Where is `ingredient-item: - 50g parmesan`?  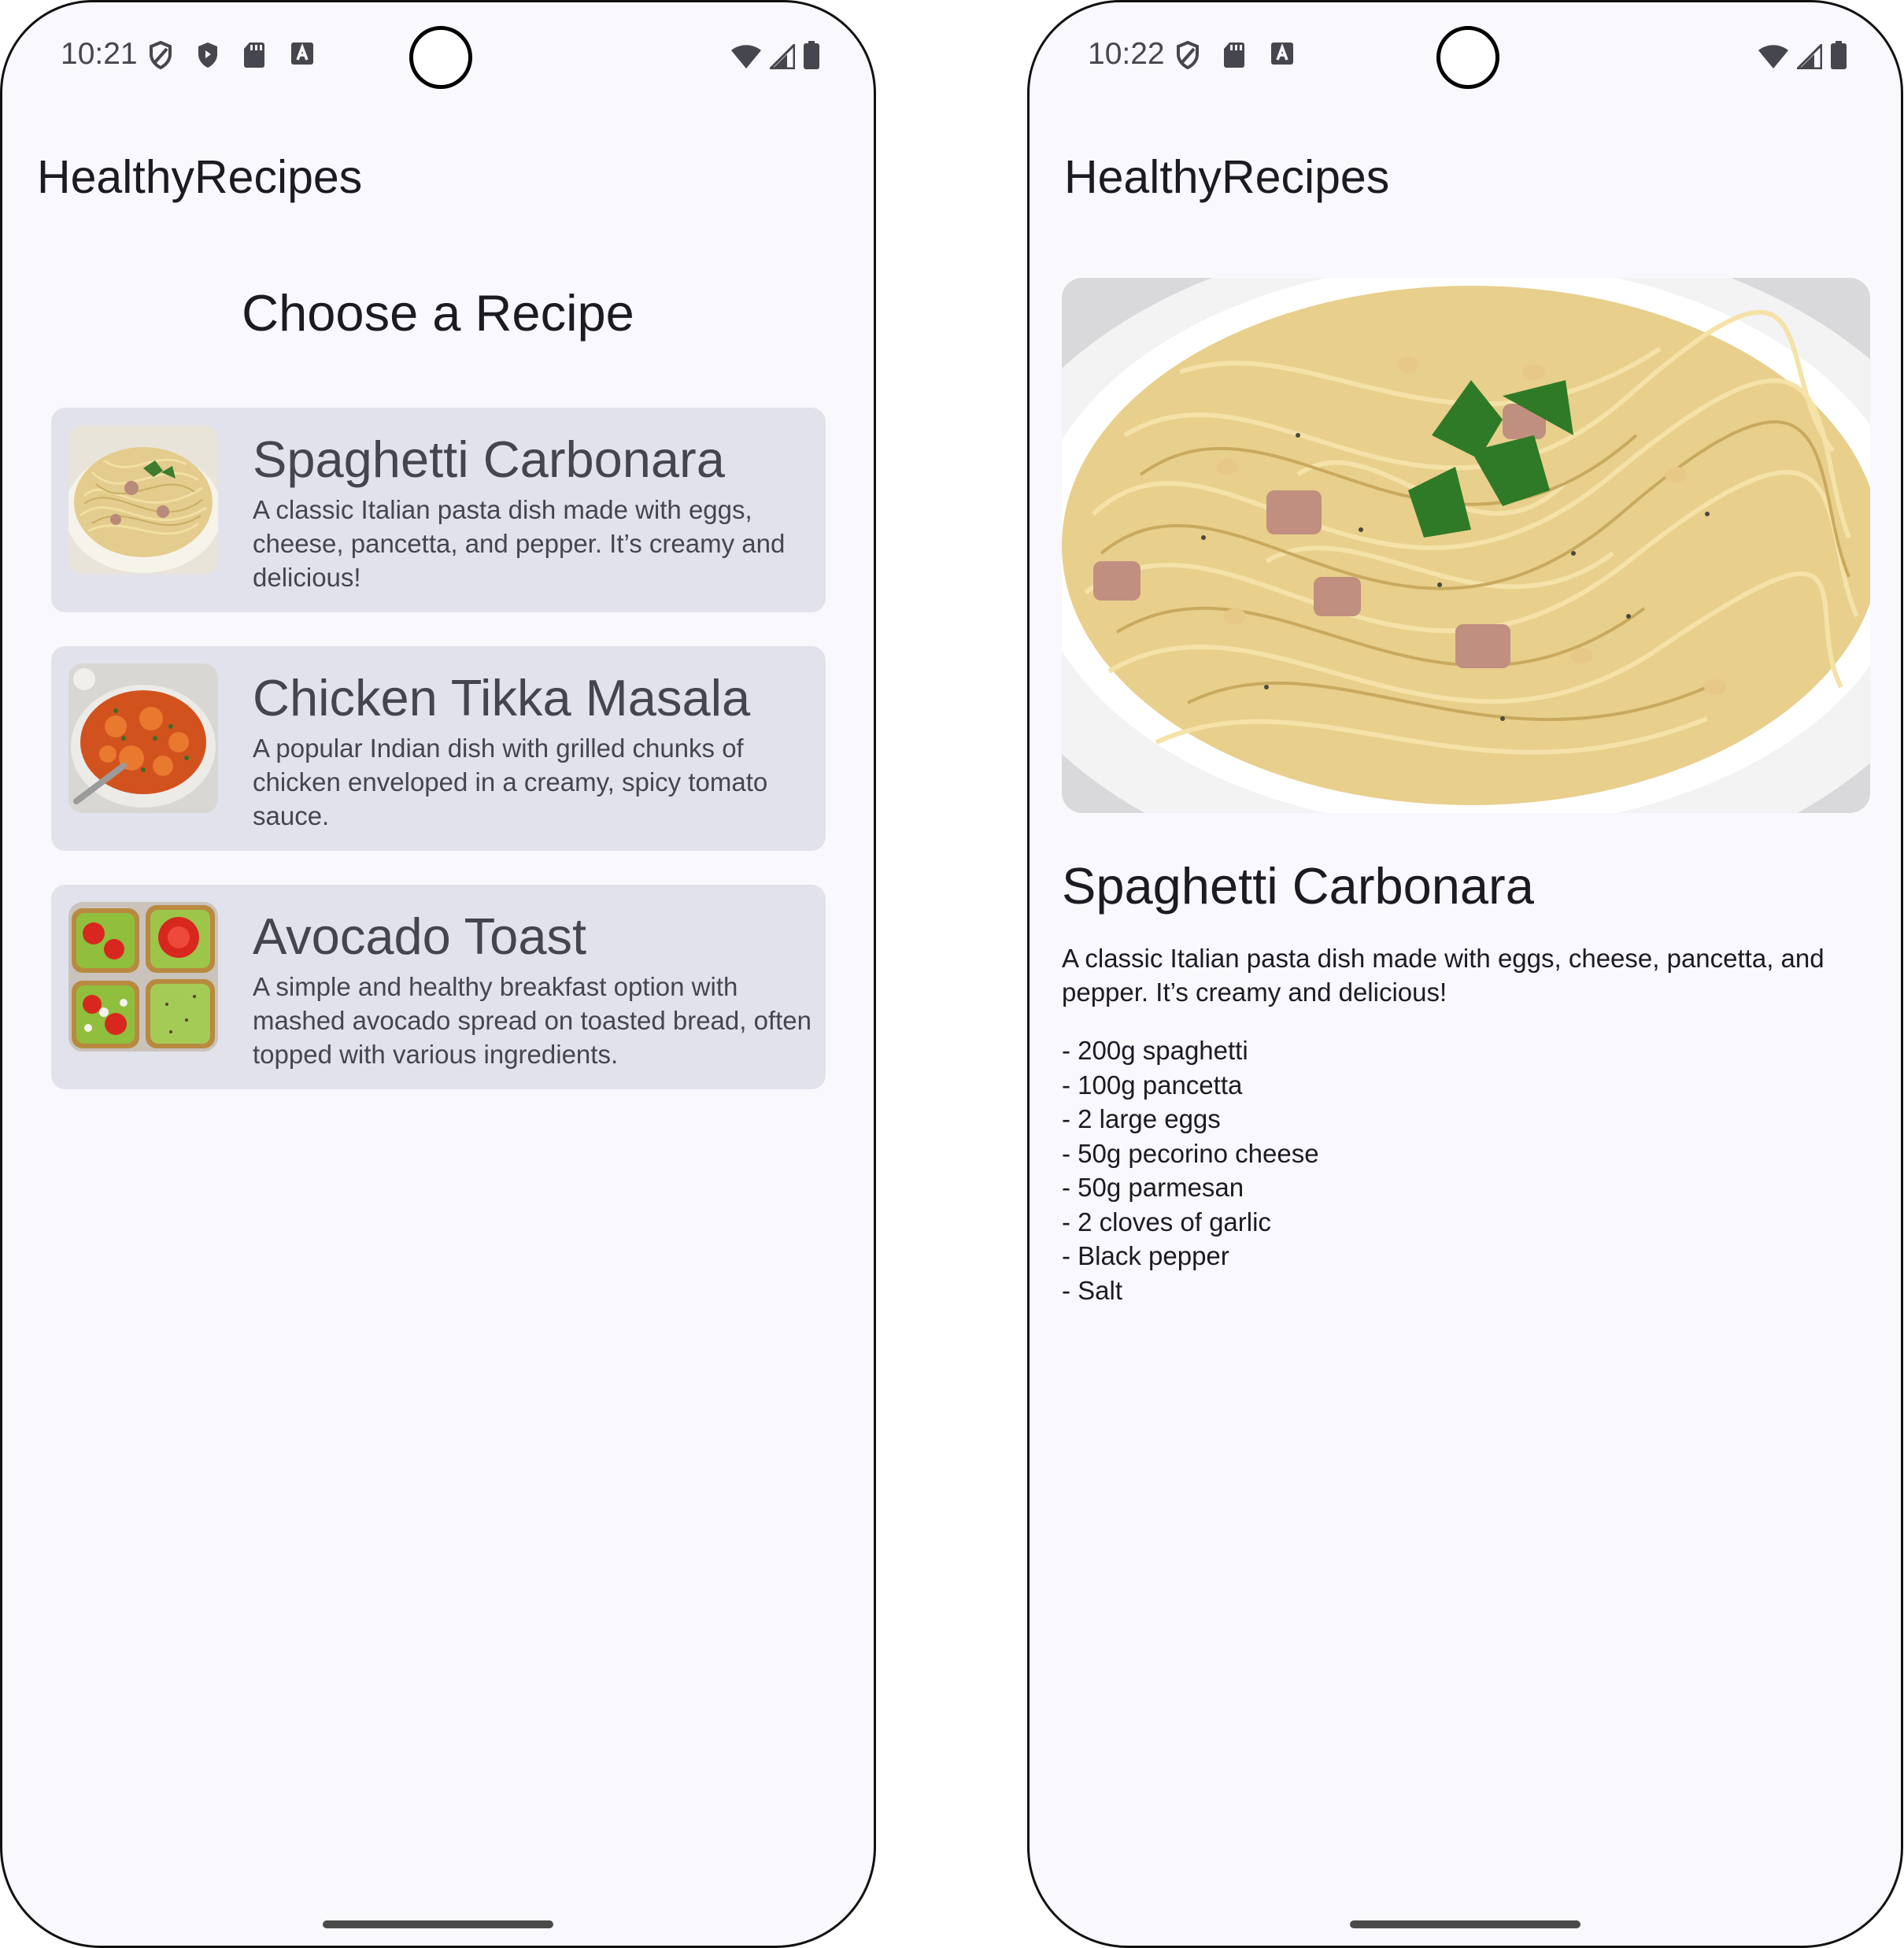
ingredient-item: - 50g parmesan is located at coordinates (1153, 1187).